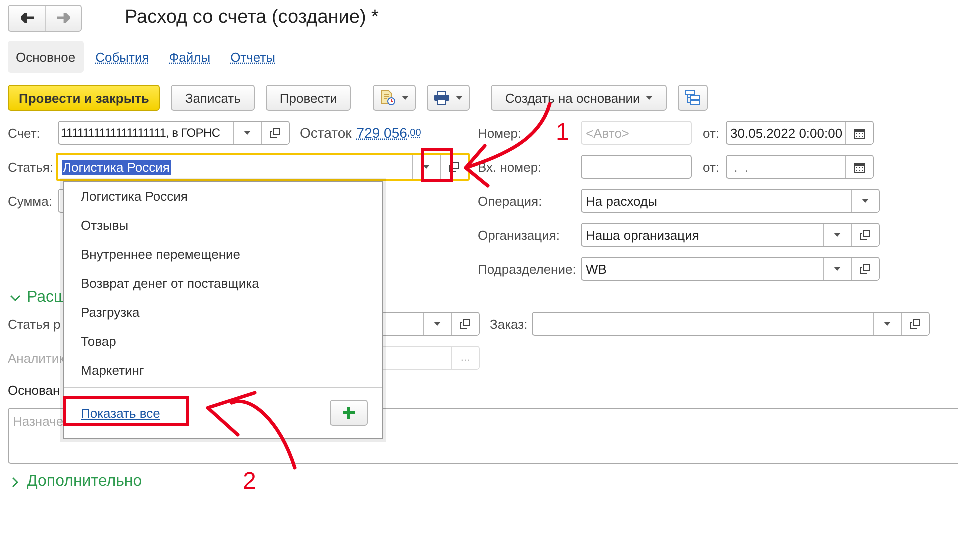  I want to click on dropdown-button, so click(865, 201).